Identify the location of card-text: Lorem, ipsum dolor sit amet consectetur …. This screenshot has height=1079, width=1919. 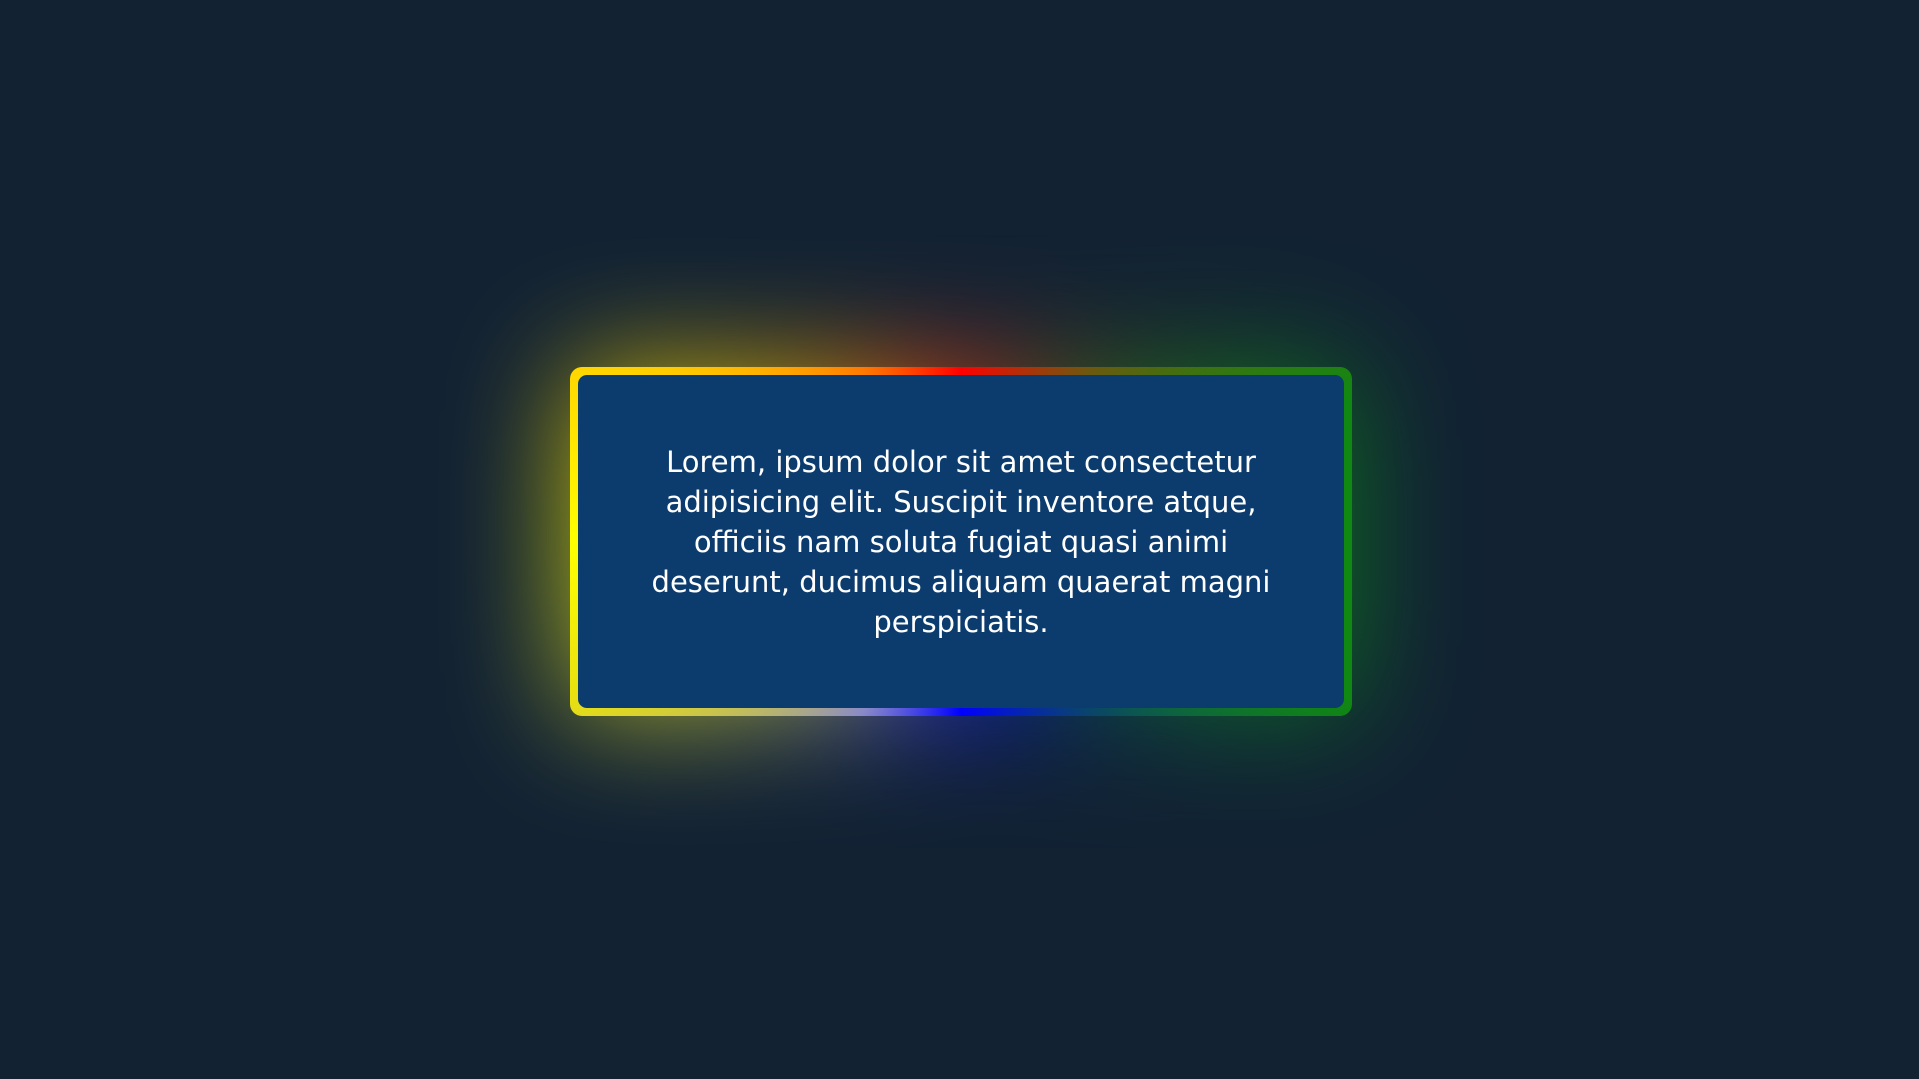
(961, 541).